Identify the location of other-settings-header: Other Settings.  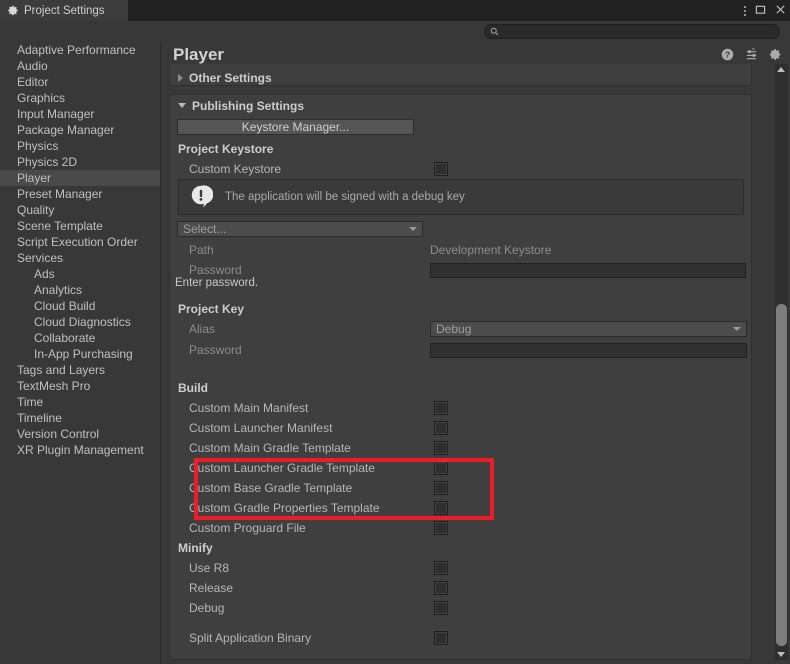
(460, 77).